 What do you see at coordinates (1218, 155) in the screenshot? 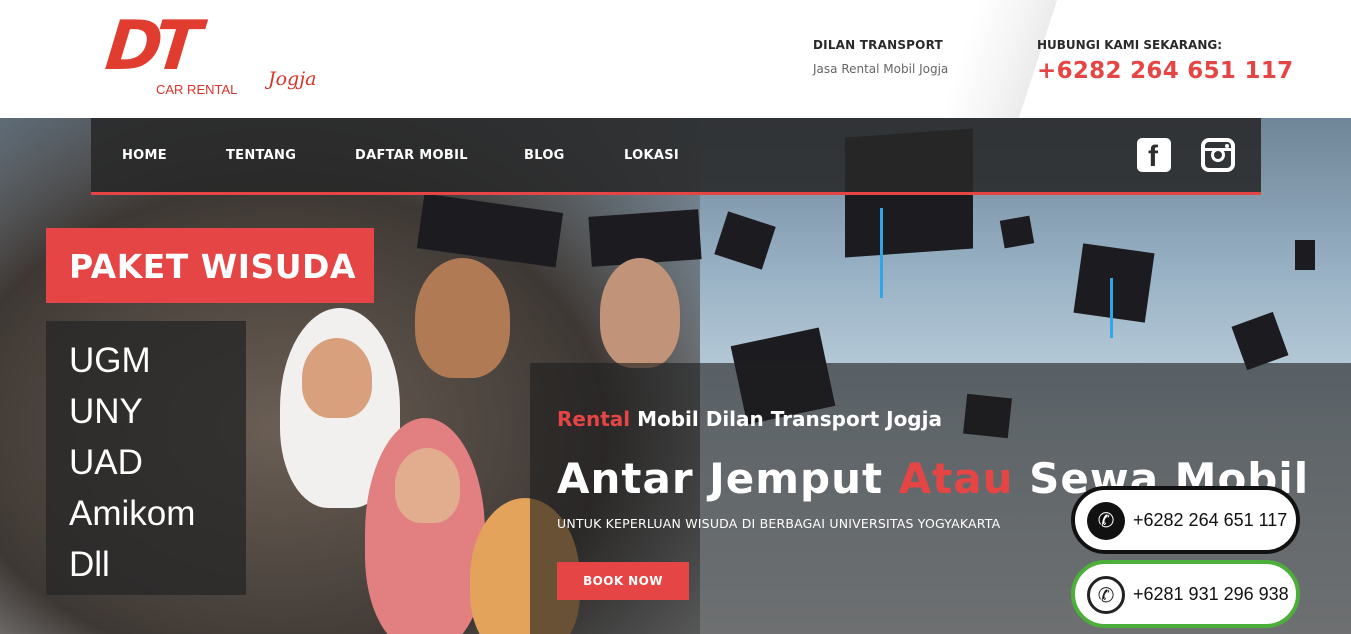
I see `instagram-icon` at bounding box center [1218, 155].